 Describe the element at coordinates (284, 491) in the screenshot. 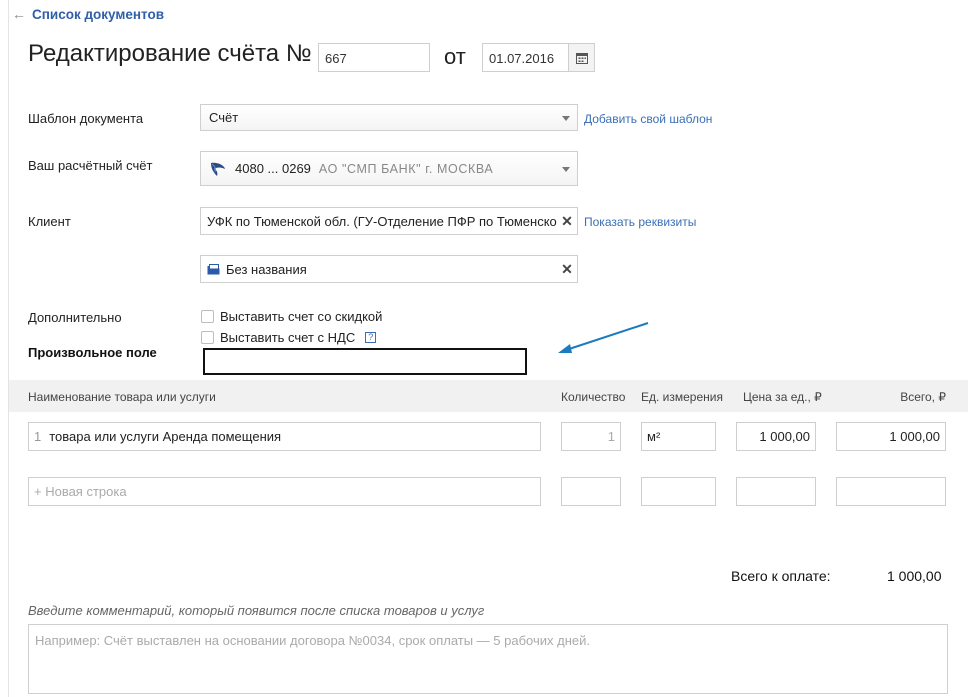

I see `new-row-input: + Новая строка` at that location.